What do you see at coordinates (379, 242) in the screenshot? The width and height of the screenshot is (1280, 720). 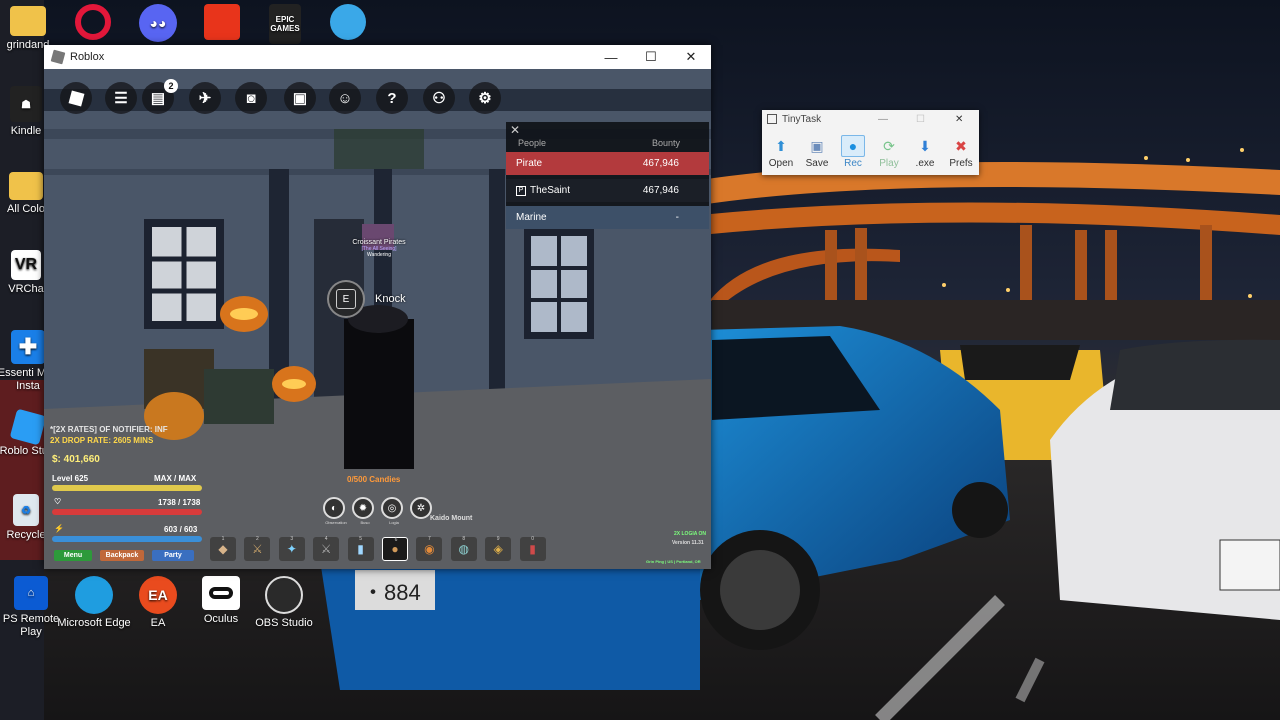 I see `crew-name: Croissant Pirates` at bounding box center [379, 242].